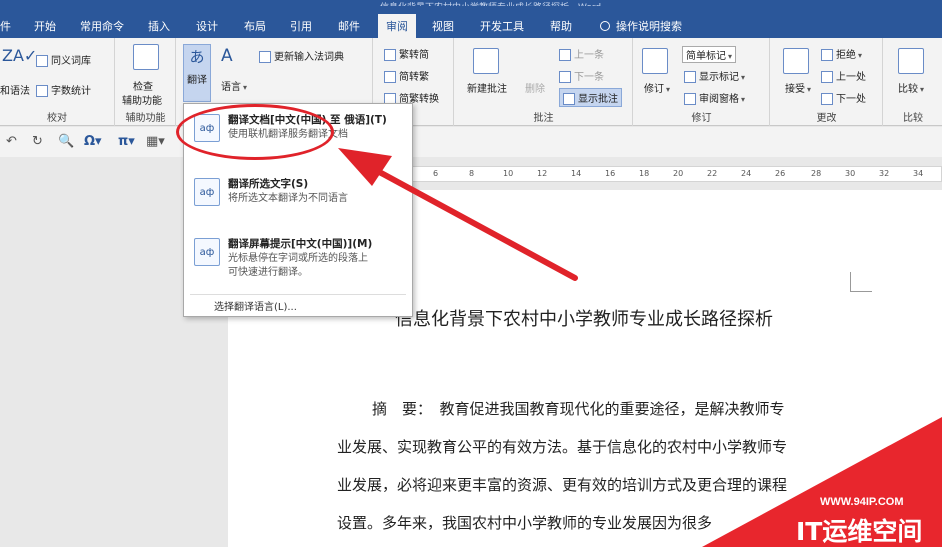  Describe the element at coordinates (365, 167) in the screenshot. I see `annotation-arrow-head` at that location.